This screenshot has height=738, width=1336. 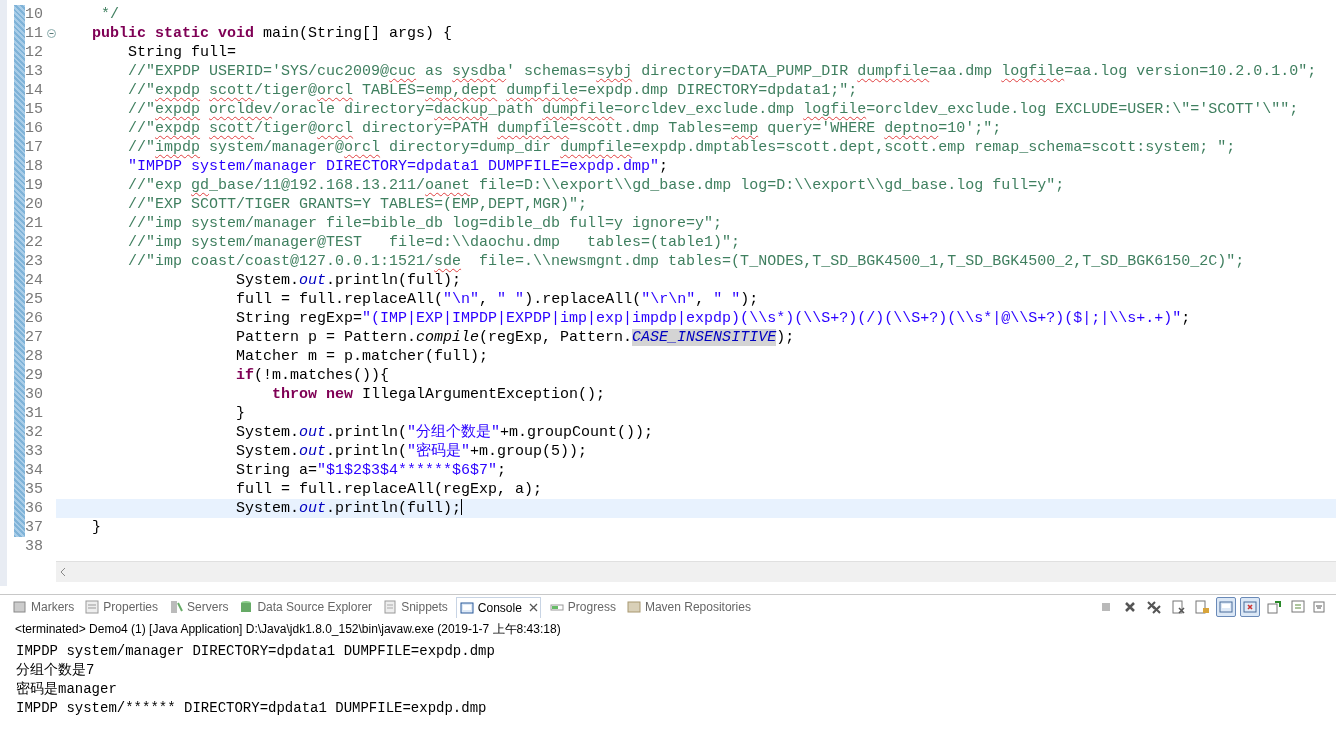 I want to click on code-line: String regExp="(IMP|EXP|IMPDP|EXPDP|imp|exp|impdp|expdp)(\\s*)(\\S+?)(/)(\\S+?)(\\s*|@\\S+?)($|;|\\s+.+)";, so click(x=713, y=318).